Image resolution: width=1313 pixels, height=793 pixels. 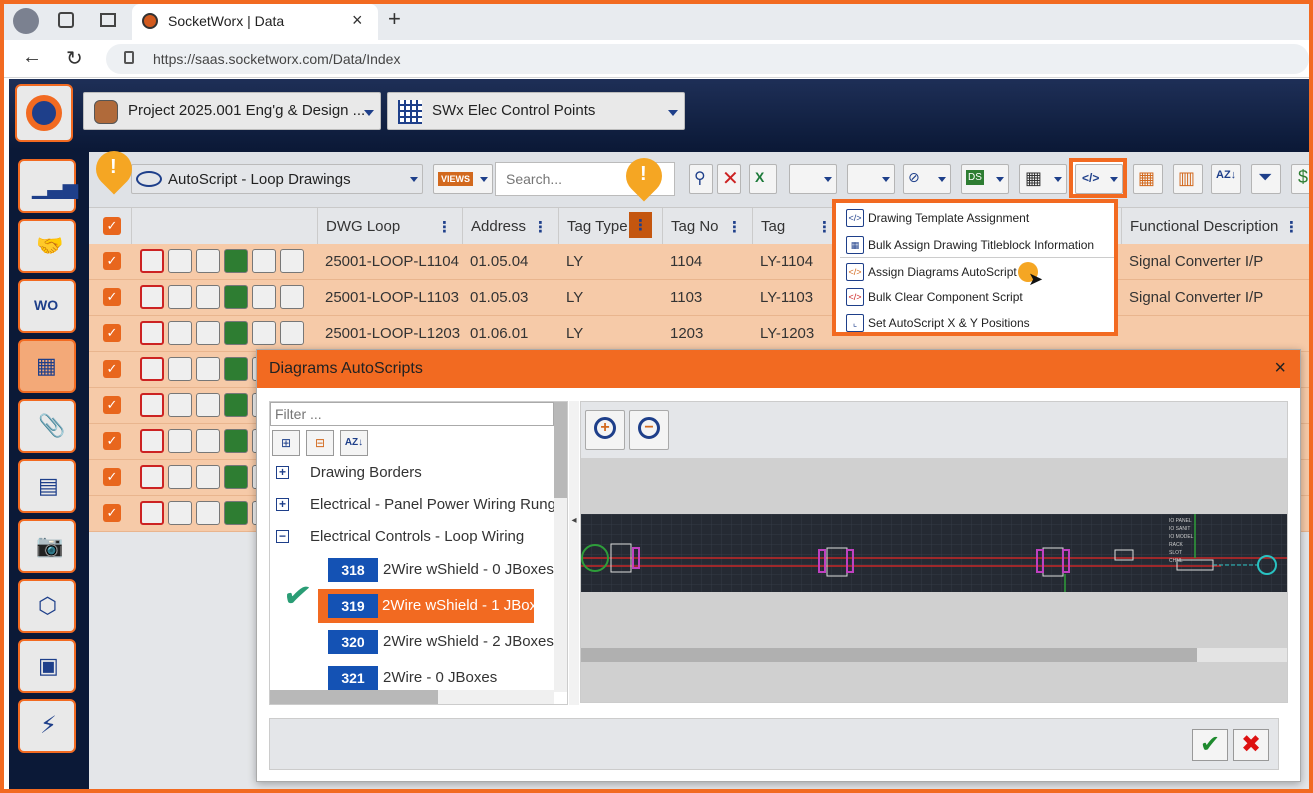 I want to click on tree-script-item: 321 2Wire - 0 JBoxes, so click(x=438, y=678).